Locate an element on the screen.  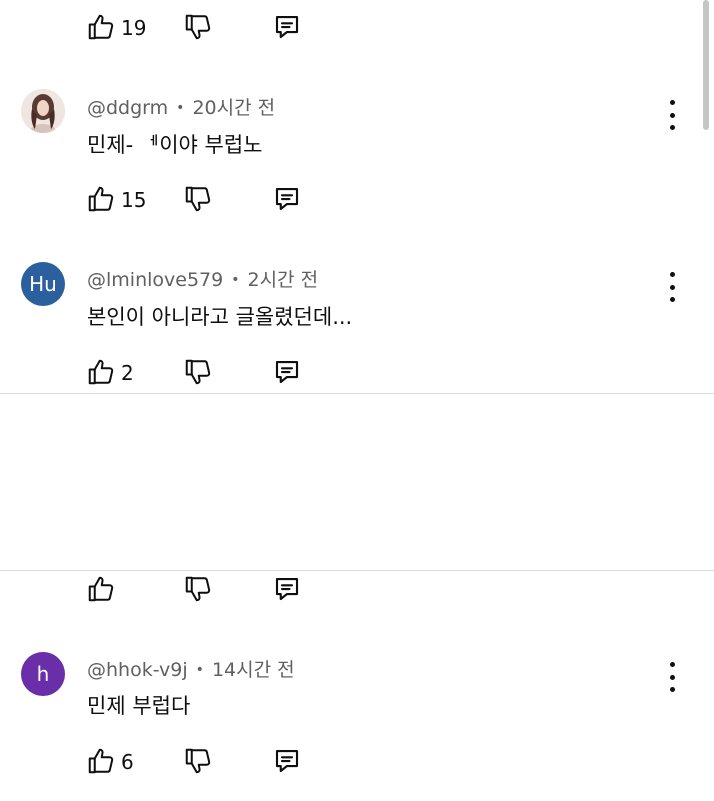
comment-meta: @lminlove579 • 2시간 전 is located at coordinates (202, 278).